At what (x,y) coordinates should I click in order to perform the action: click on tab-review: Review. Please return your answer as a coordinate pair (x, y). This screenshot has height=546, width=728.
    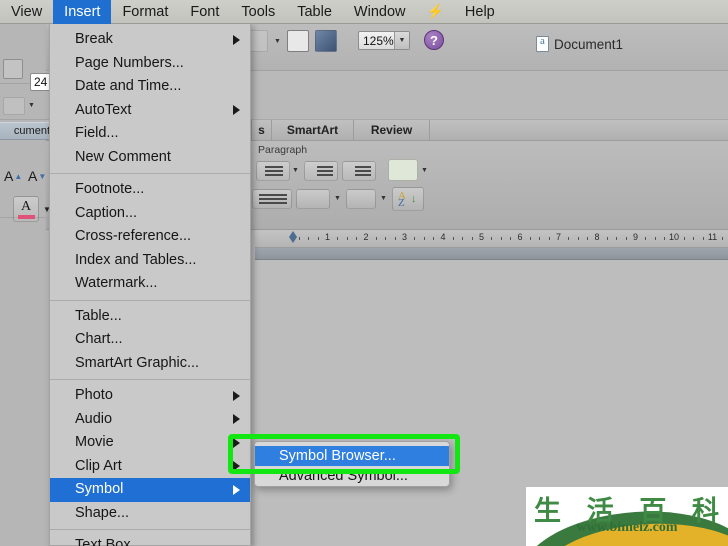
    Looking at the image, I should click on (392, 130).